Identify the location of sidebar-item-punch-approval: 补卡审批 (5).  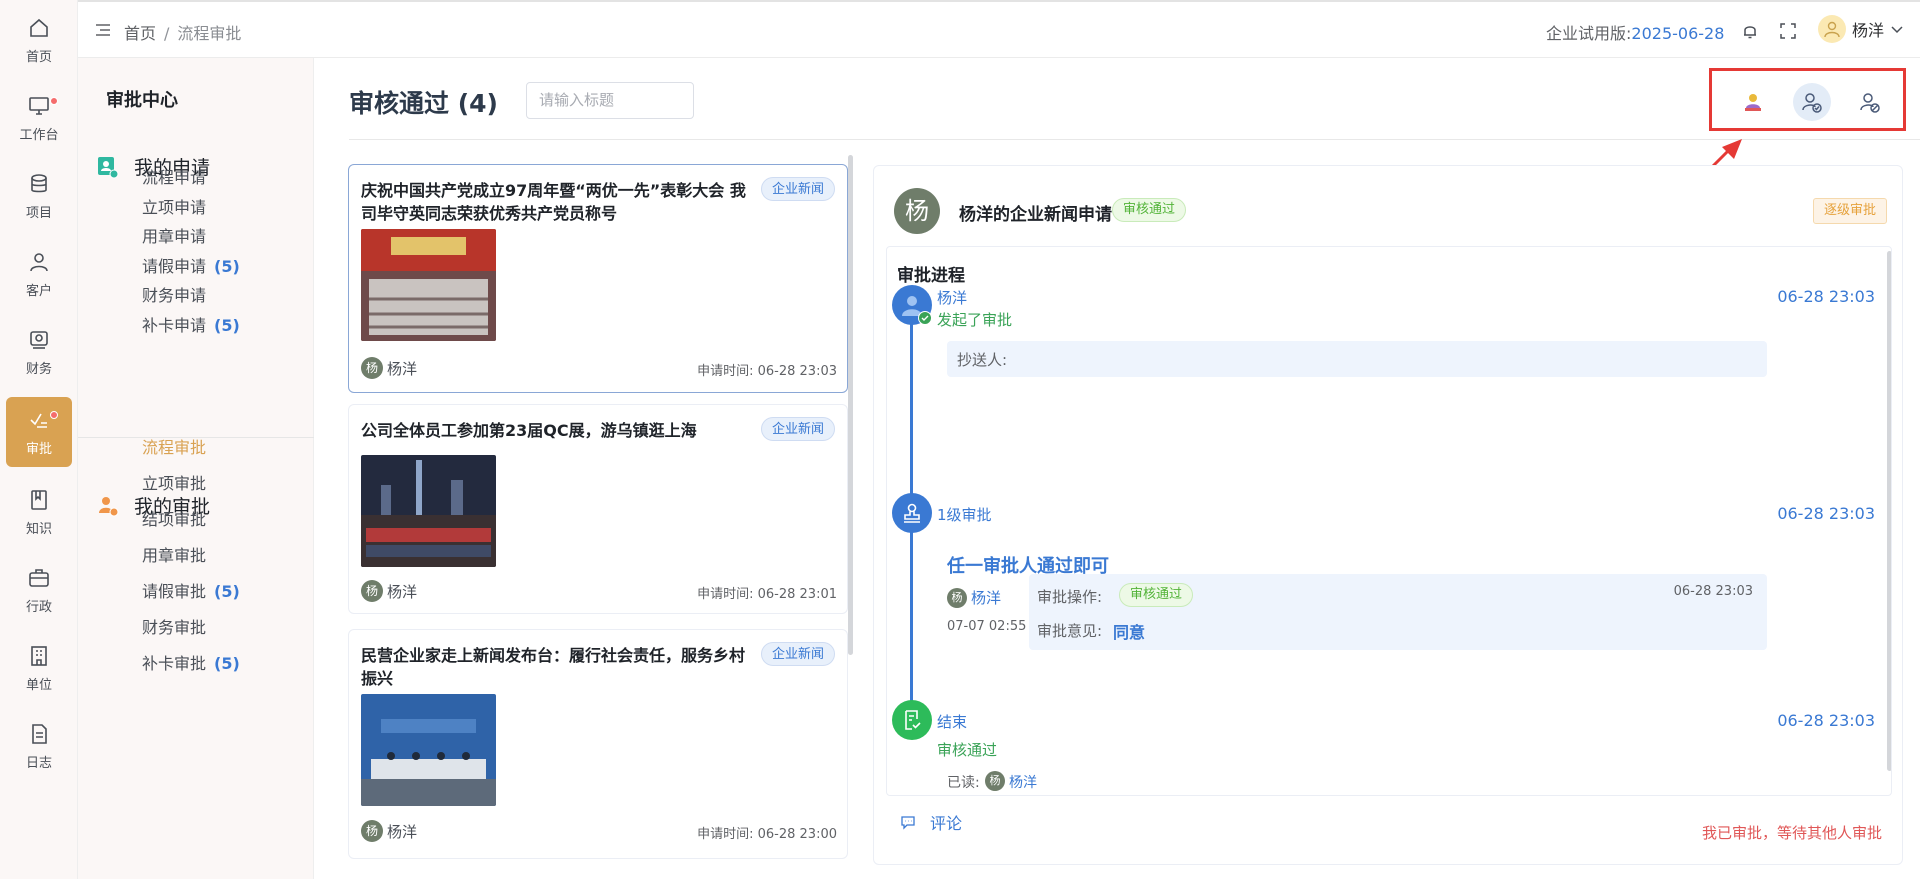
(191, 662).